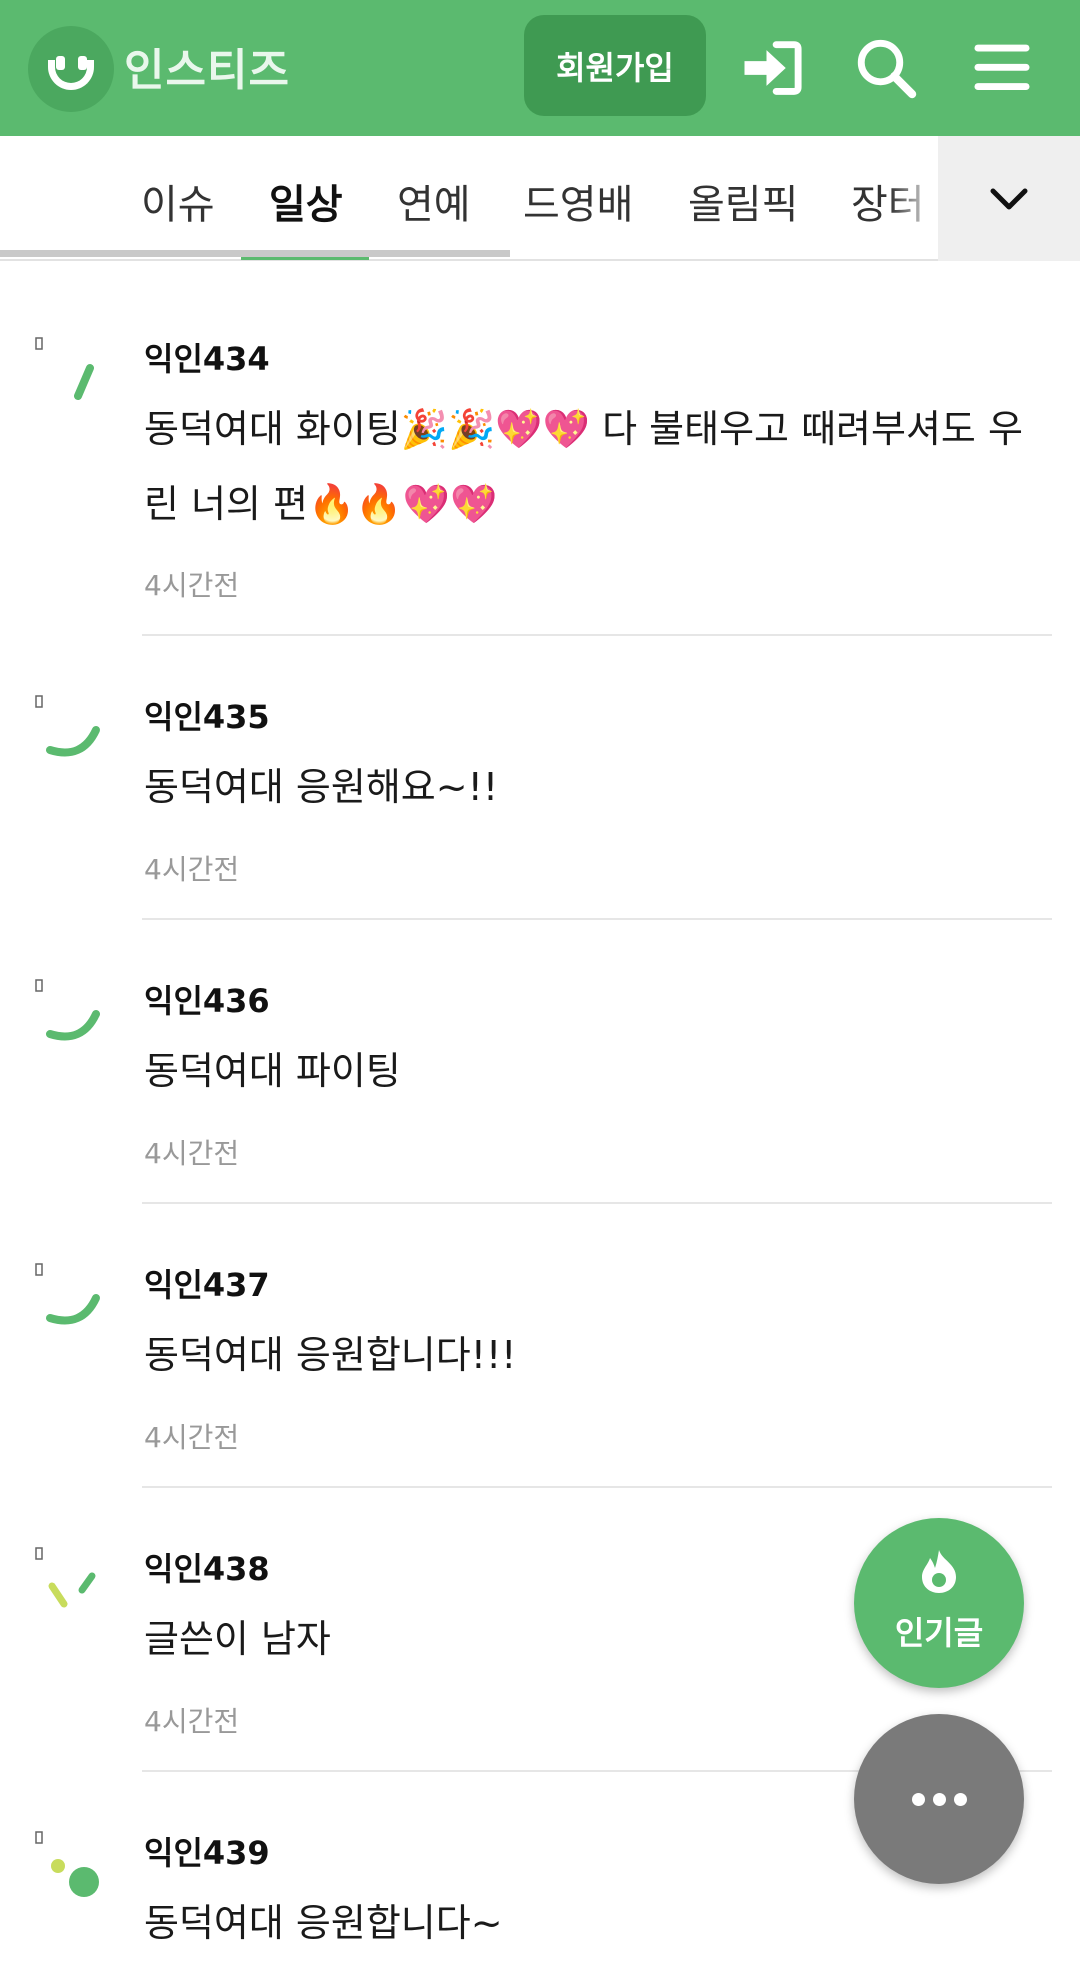 The width and height of the screenshot is (1080, 1965). Describe the element at coordinates (772, 68) in the screenshot. I see `login-icon` at that location.